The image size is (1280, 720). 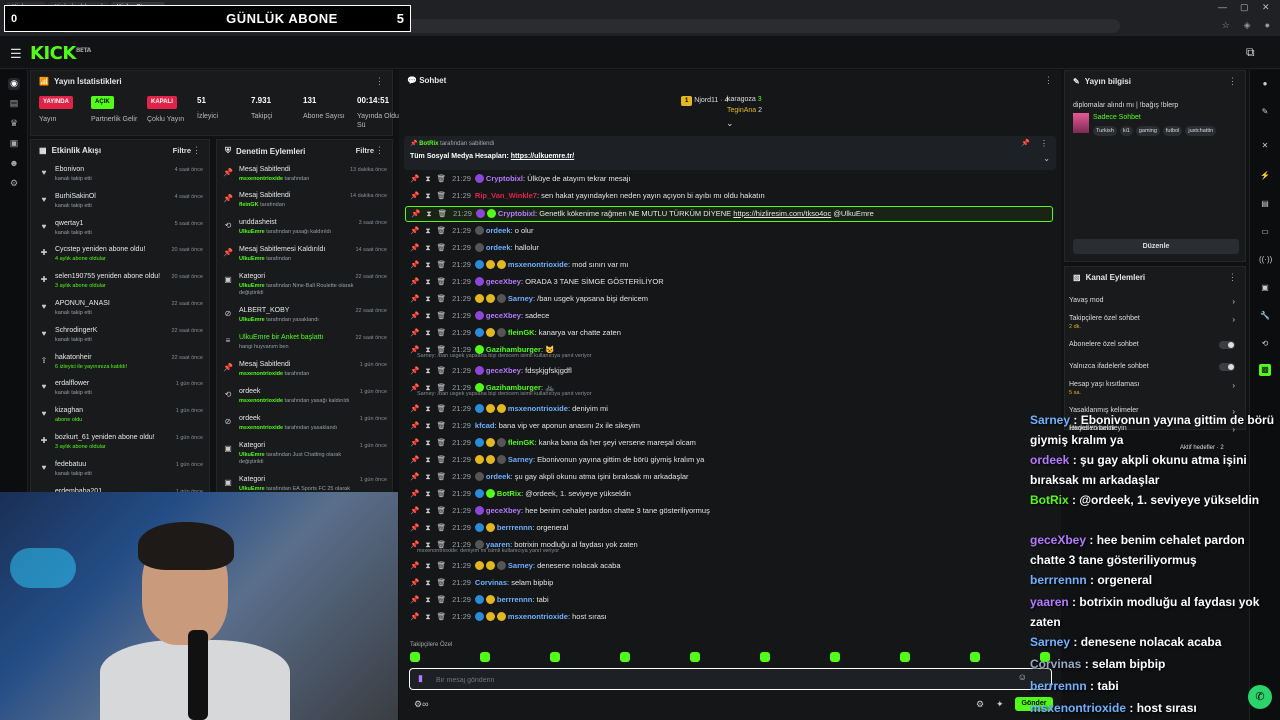 What do you see at coordinates (14, 124) in the screenshot?
I see `trophy-icon: ♛` at bounding box center [14, 124].